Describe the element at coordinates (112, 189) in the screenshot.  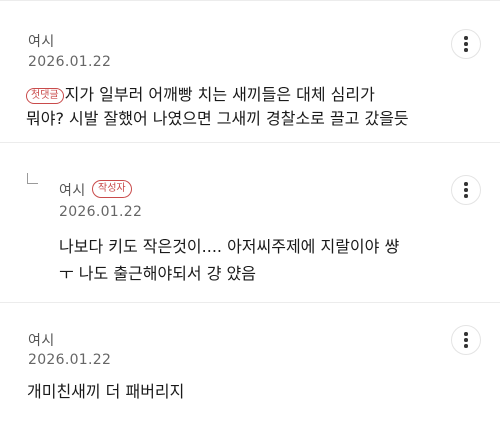
I see `author-badge: 작성자` at that location.